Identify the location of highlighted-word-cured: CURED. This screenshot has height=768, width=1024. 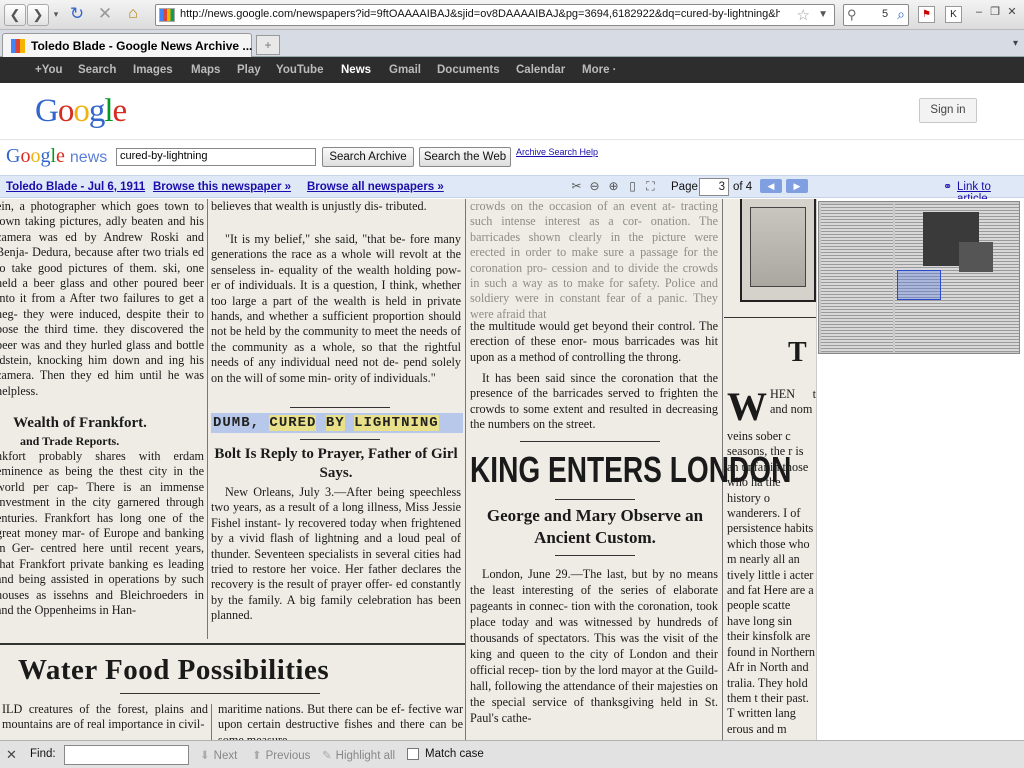
(293, 423).